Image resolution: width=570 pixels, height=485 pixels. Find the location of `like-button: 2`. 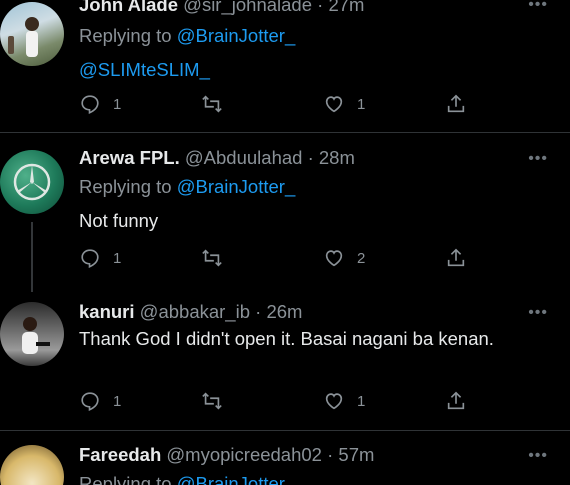

like-button: 2 is located at coordinates (344, 258).